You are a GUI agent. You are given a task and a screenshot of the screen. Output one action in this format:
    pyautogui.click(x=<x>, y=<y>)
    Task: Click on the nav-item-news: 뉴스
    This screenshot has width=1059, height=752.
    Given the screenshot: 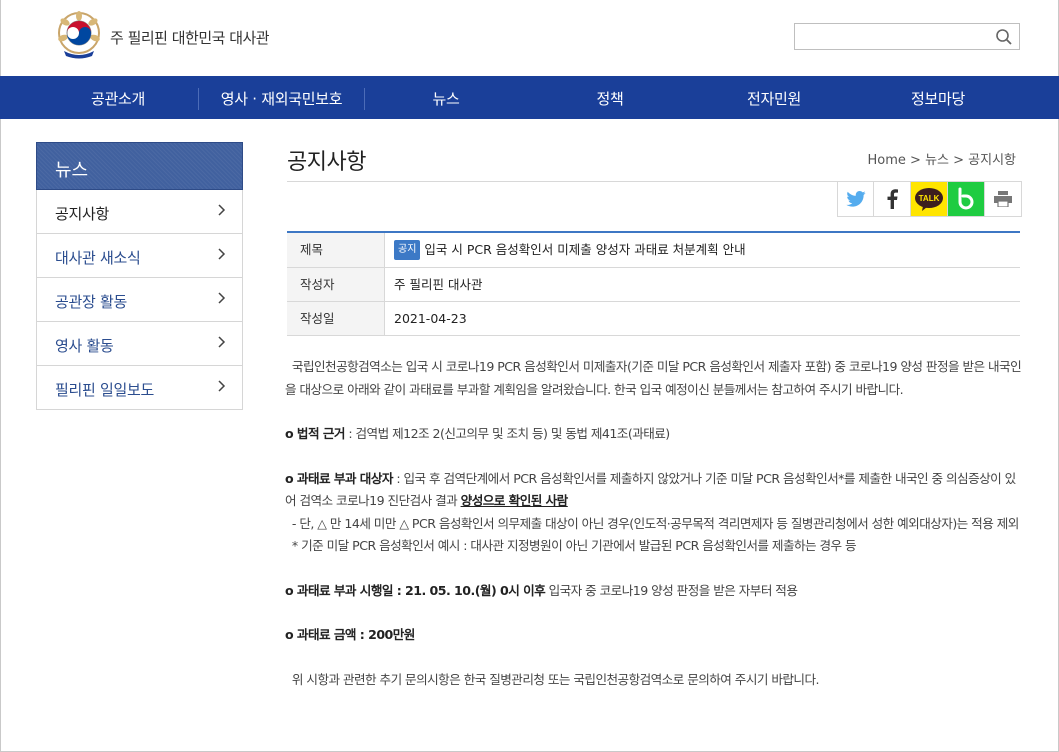 What is the action you would take?
    pyautogui.click(x=446, y=97)
    